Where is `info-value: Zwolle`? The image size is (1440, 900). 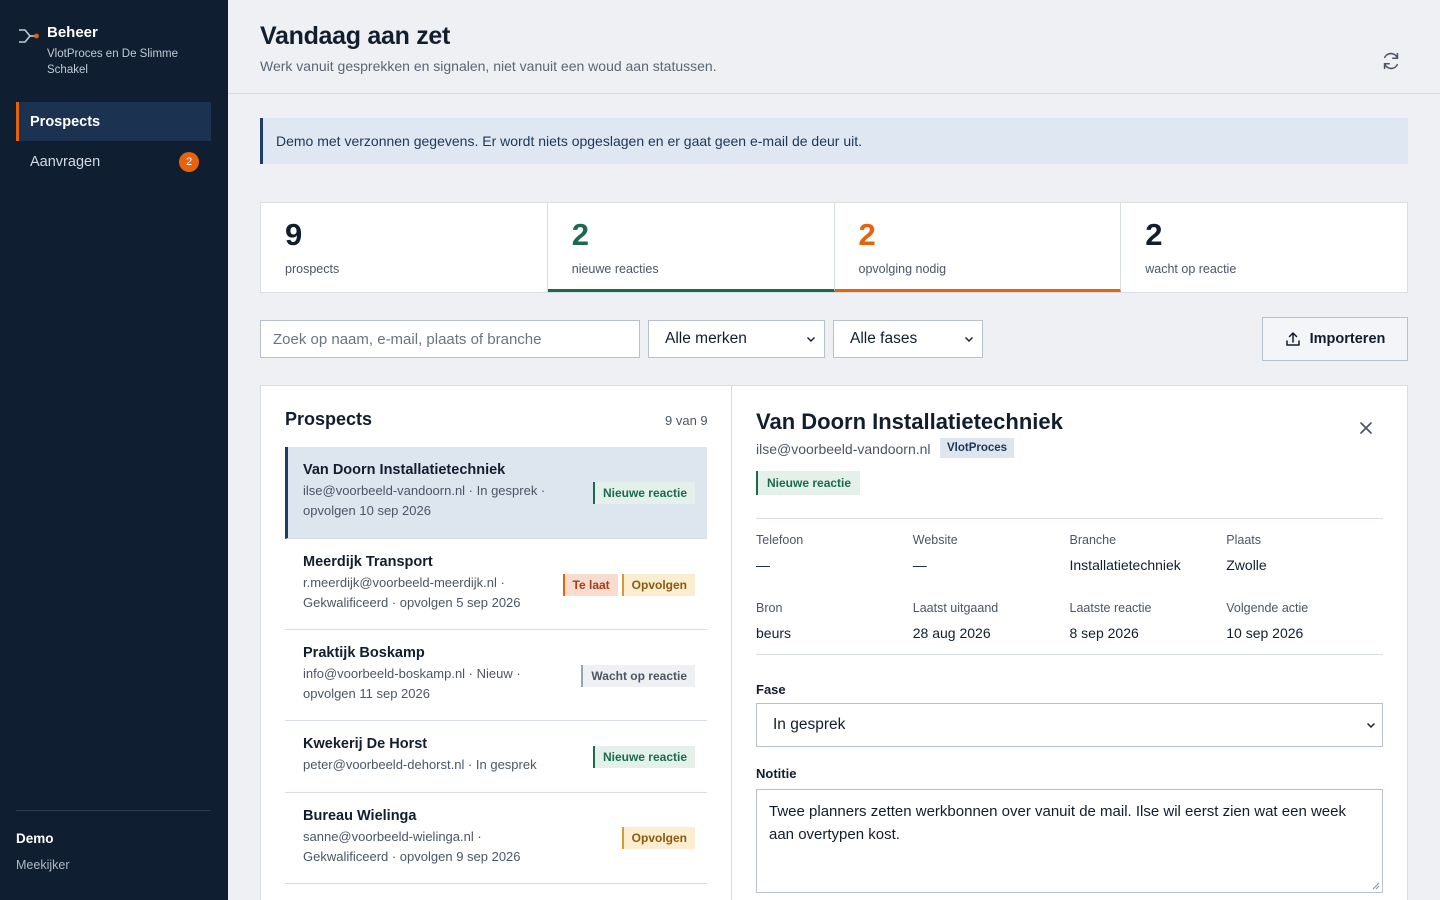 info-value: Zwolle is located at coordinates (1246, 565).